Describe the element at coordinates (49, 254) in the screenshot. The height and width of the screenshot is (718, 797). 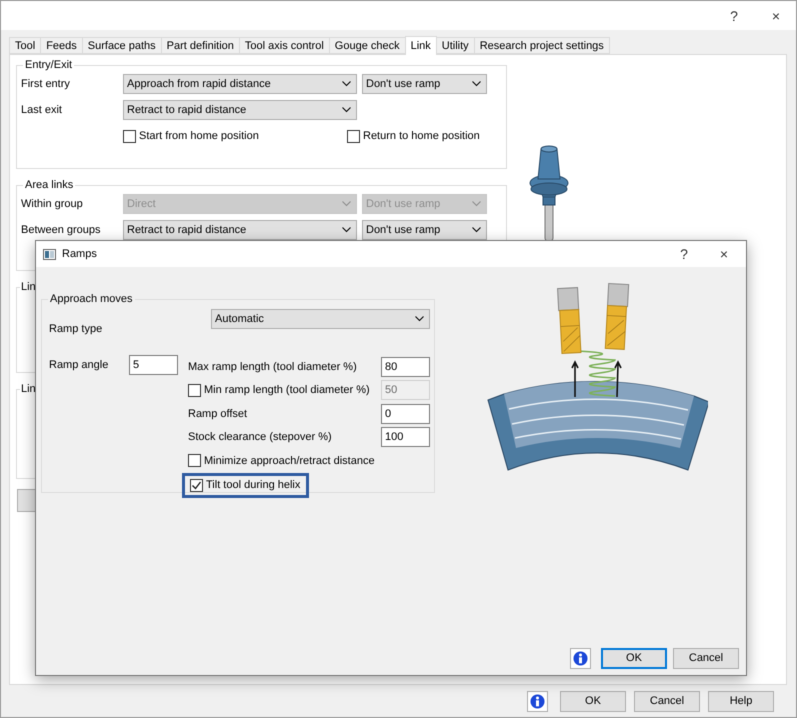
I see `window-icon` at that location.